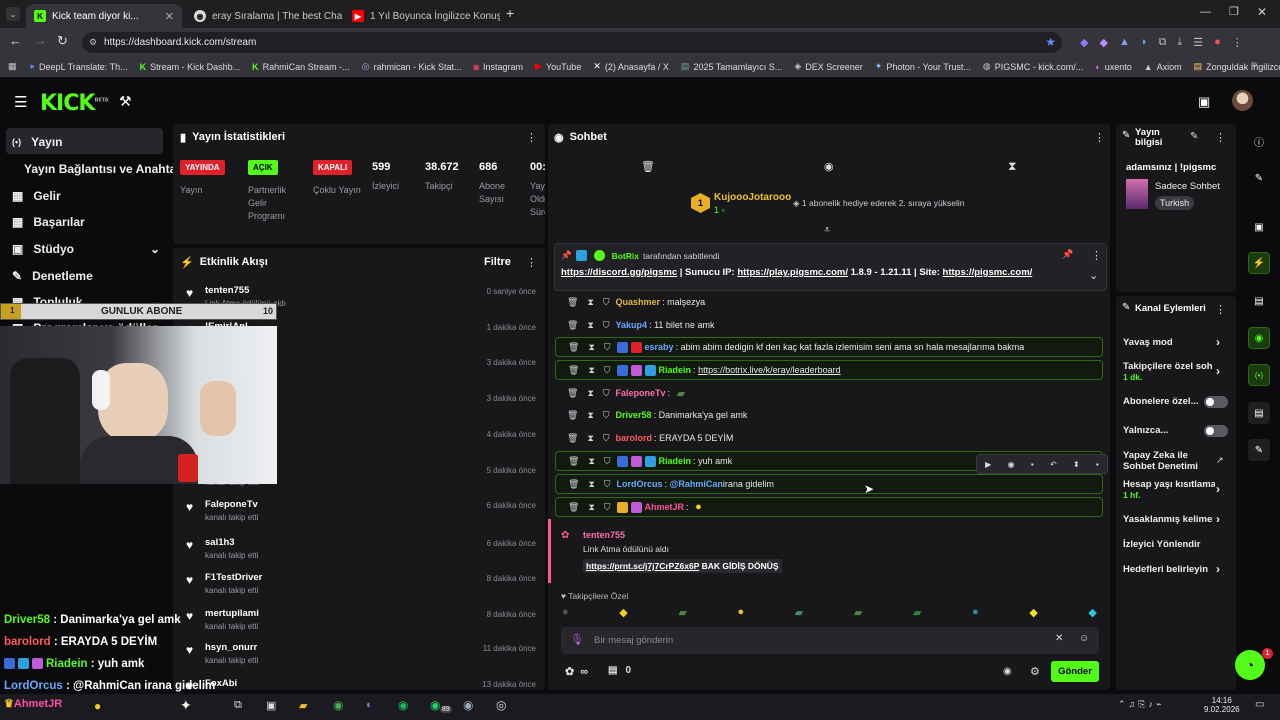  What do you see at coordinates (1234, 11) in the screenshot?
I see `maximize-icon: ❐` at bounding box center [1234, 11].